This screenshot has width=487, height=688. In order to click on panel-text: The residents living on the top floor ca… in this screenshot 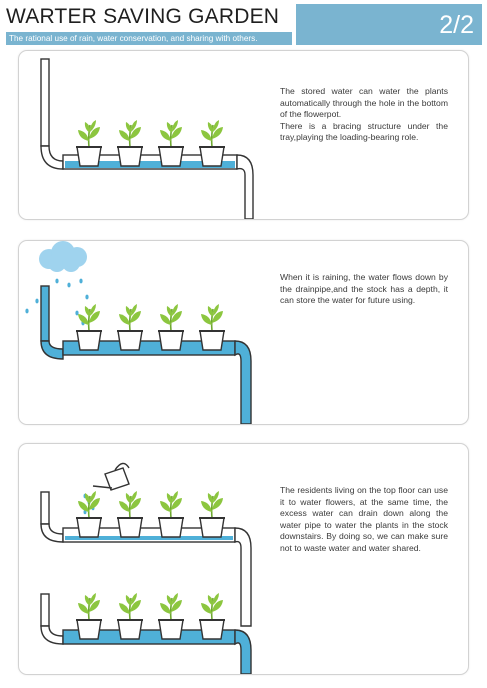, I will do `click(364, 520)`.